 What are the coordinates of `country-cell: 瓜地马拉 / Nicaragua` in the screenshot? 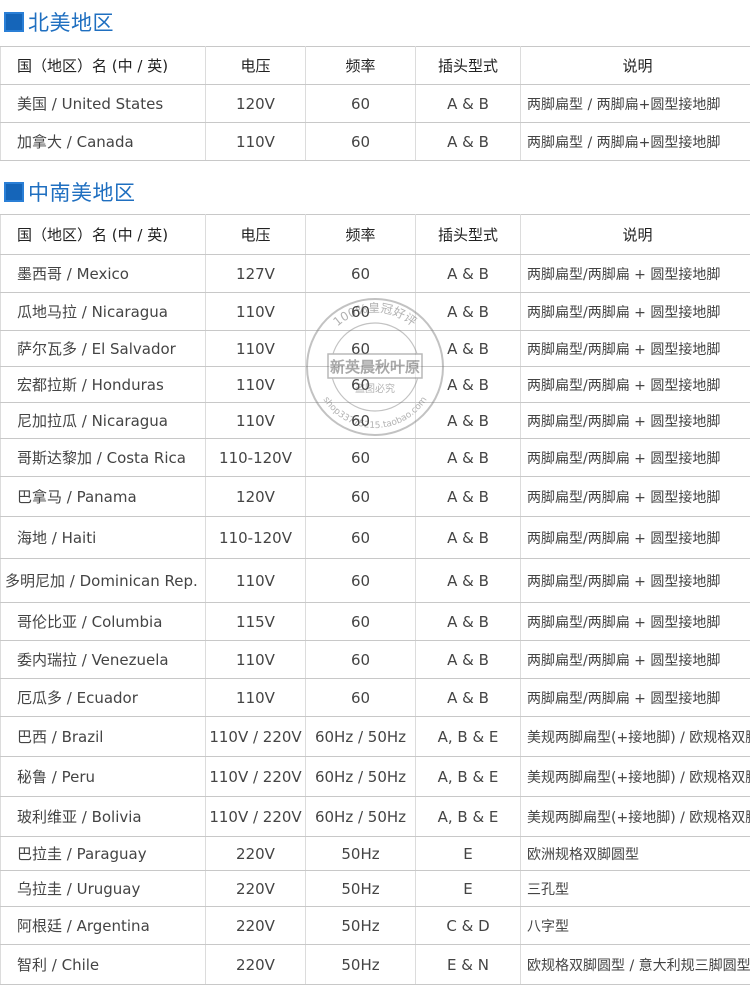 It's located at (103, 311).